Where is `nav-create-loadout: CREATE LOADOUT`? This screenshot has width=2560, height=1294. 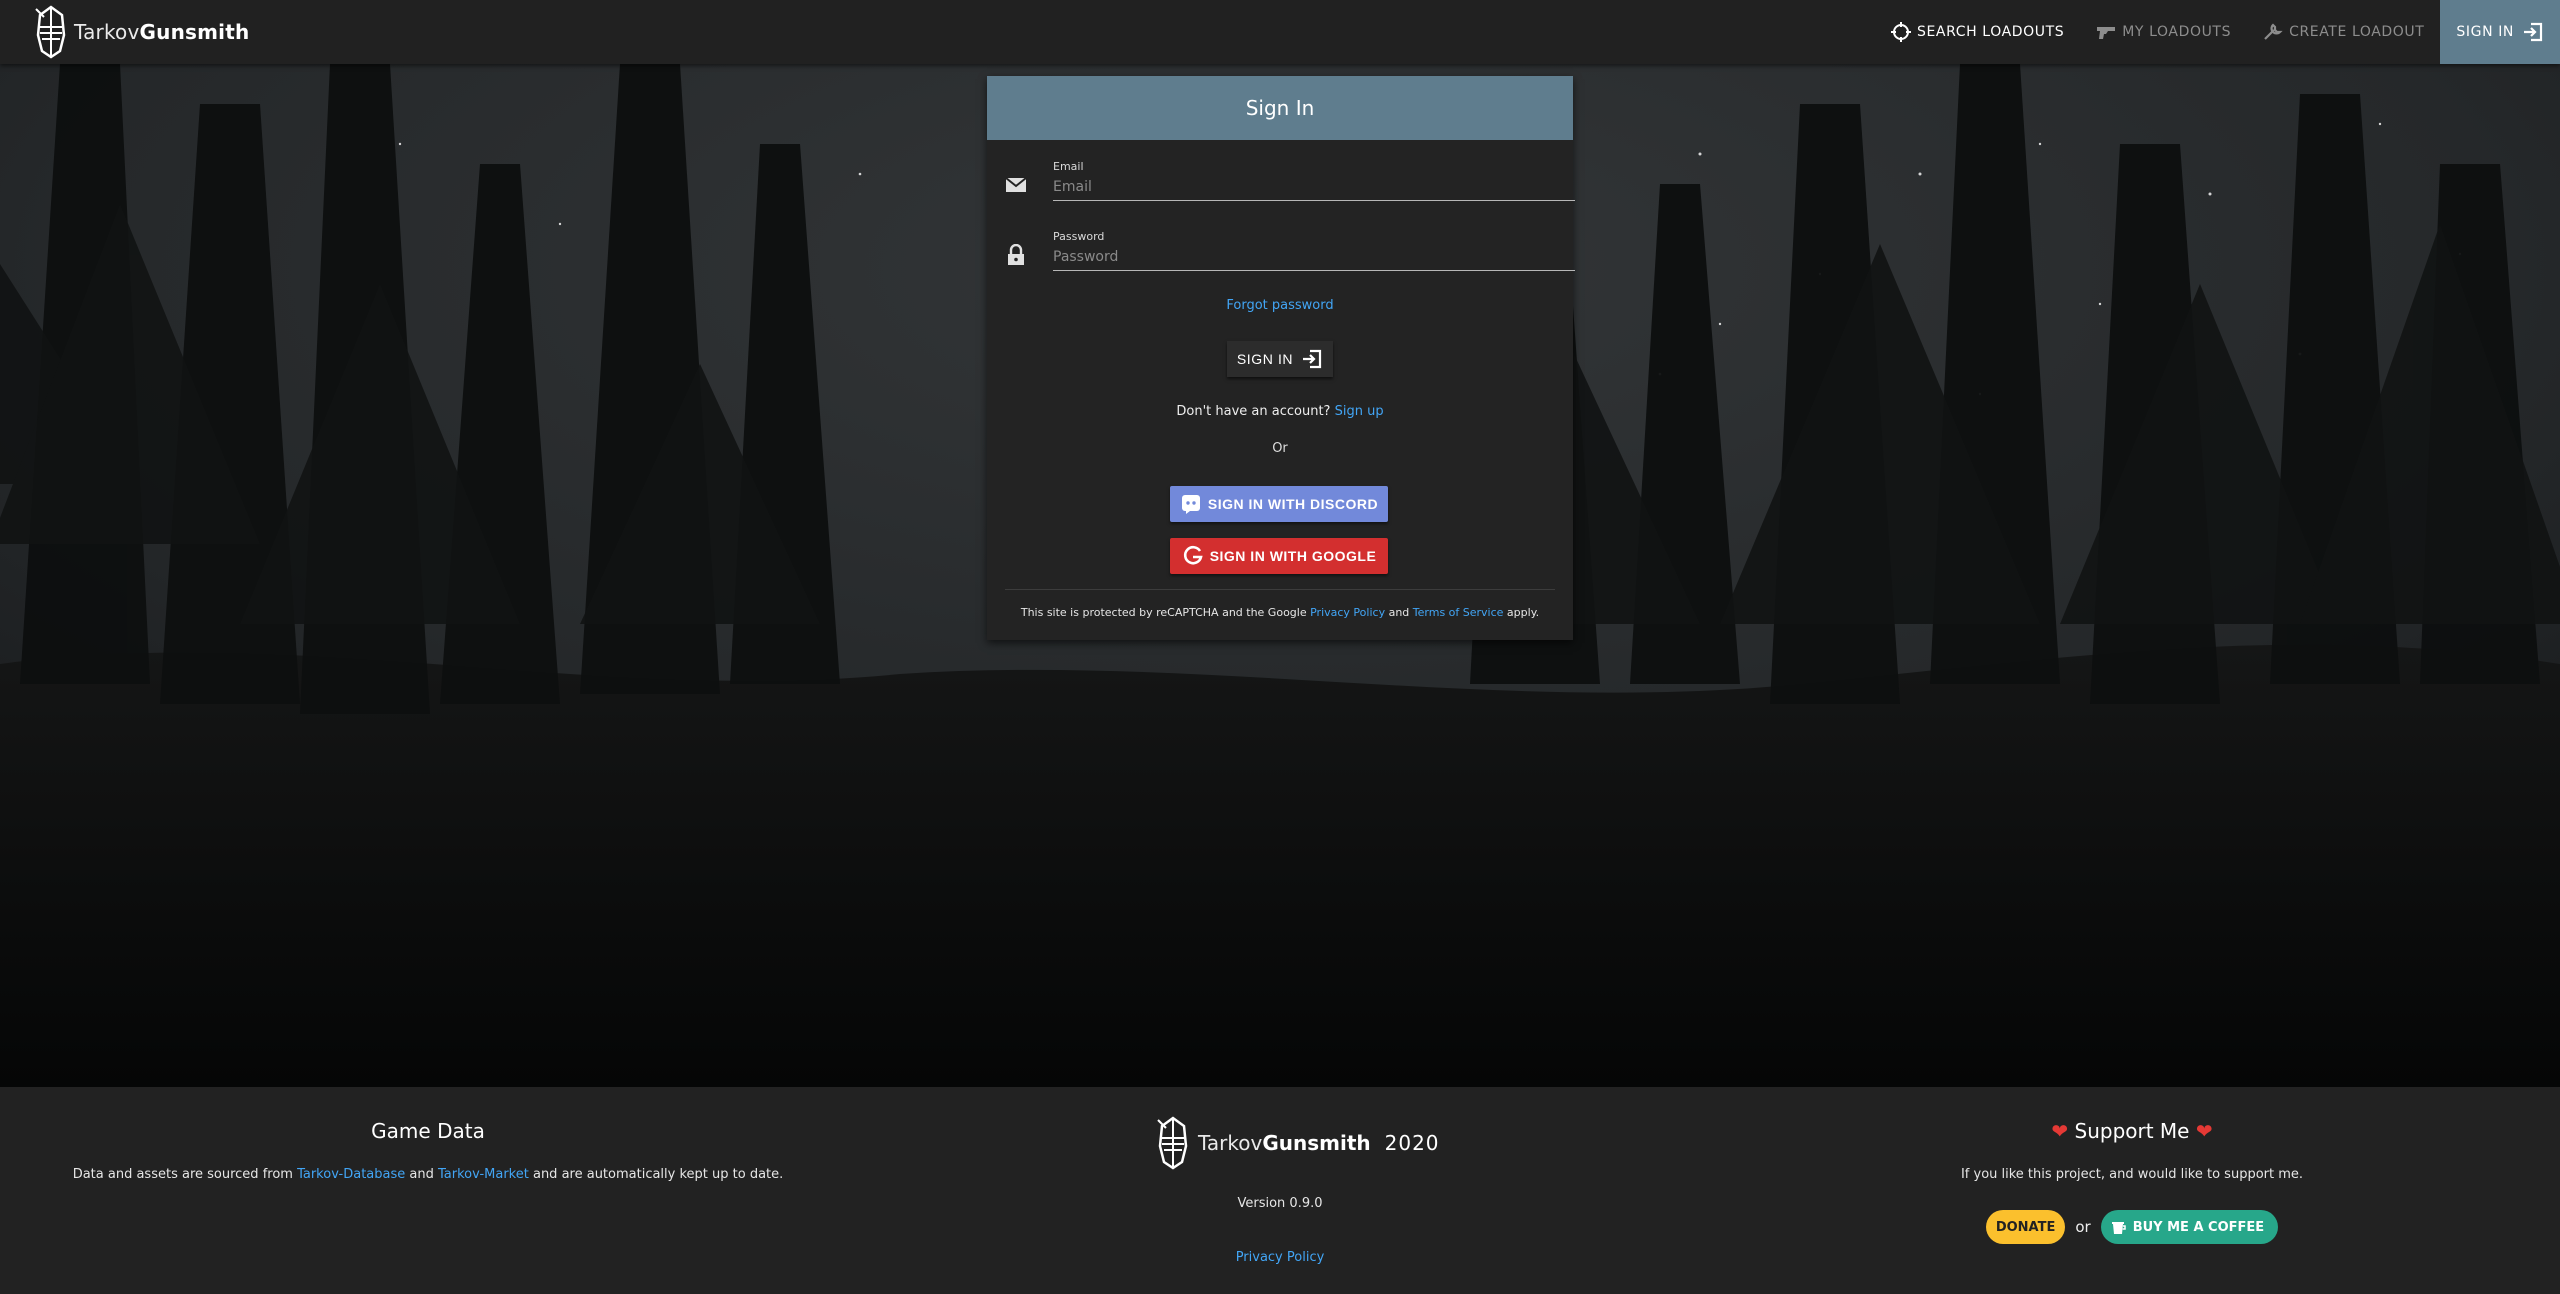
nav-create-loadout: CREATE LOADOUT is located at coordinates (2343, 32).